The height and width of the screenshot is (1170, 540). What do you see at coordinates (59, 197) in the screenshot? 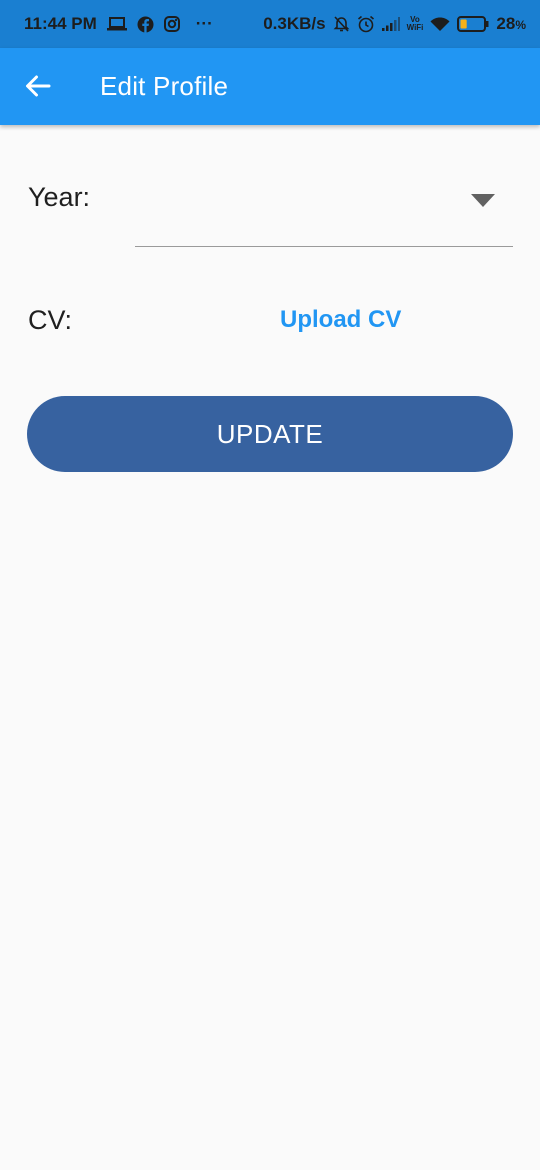
I see `year-label: Year:` at bounding box center [59, 197].